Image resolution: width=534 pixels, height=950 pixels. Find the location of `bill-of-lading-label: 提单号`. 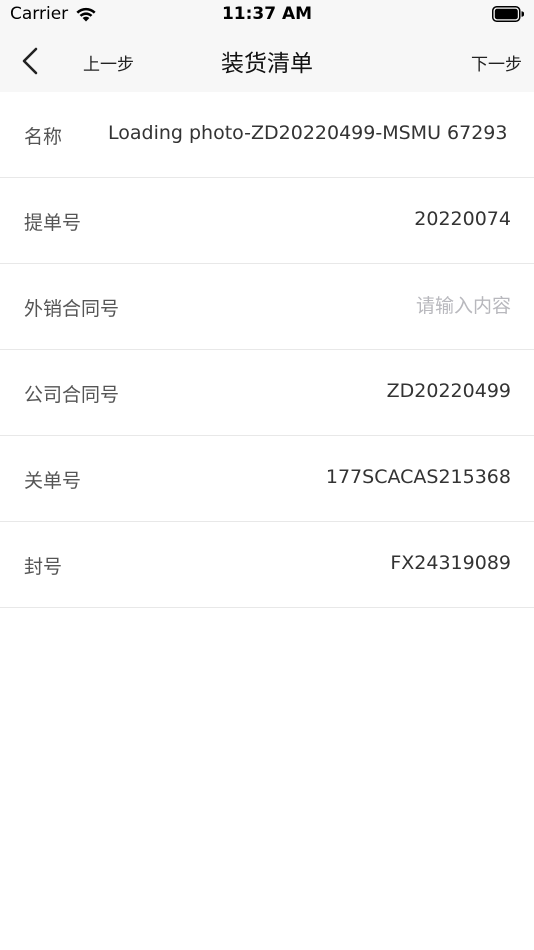

bill-of-lading-label: 提单号 is located at coordinates (53, 223).